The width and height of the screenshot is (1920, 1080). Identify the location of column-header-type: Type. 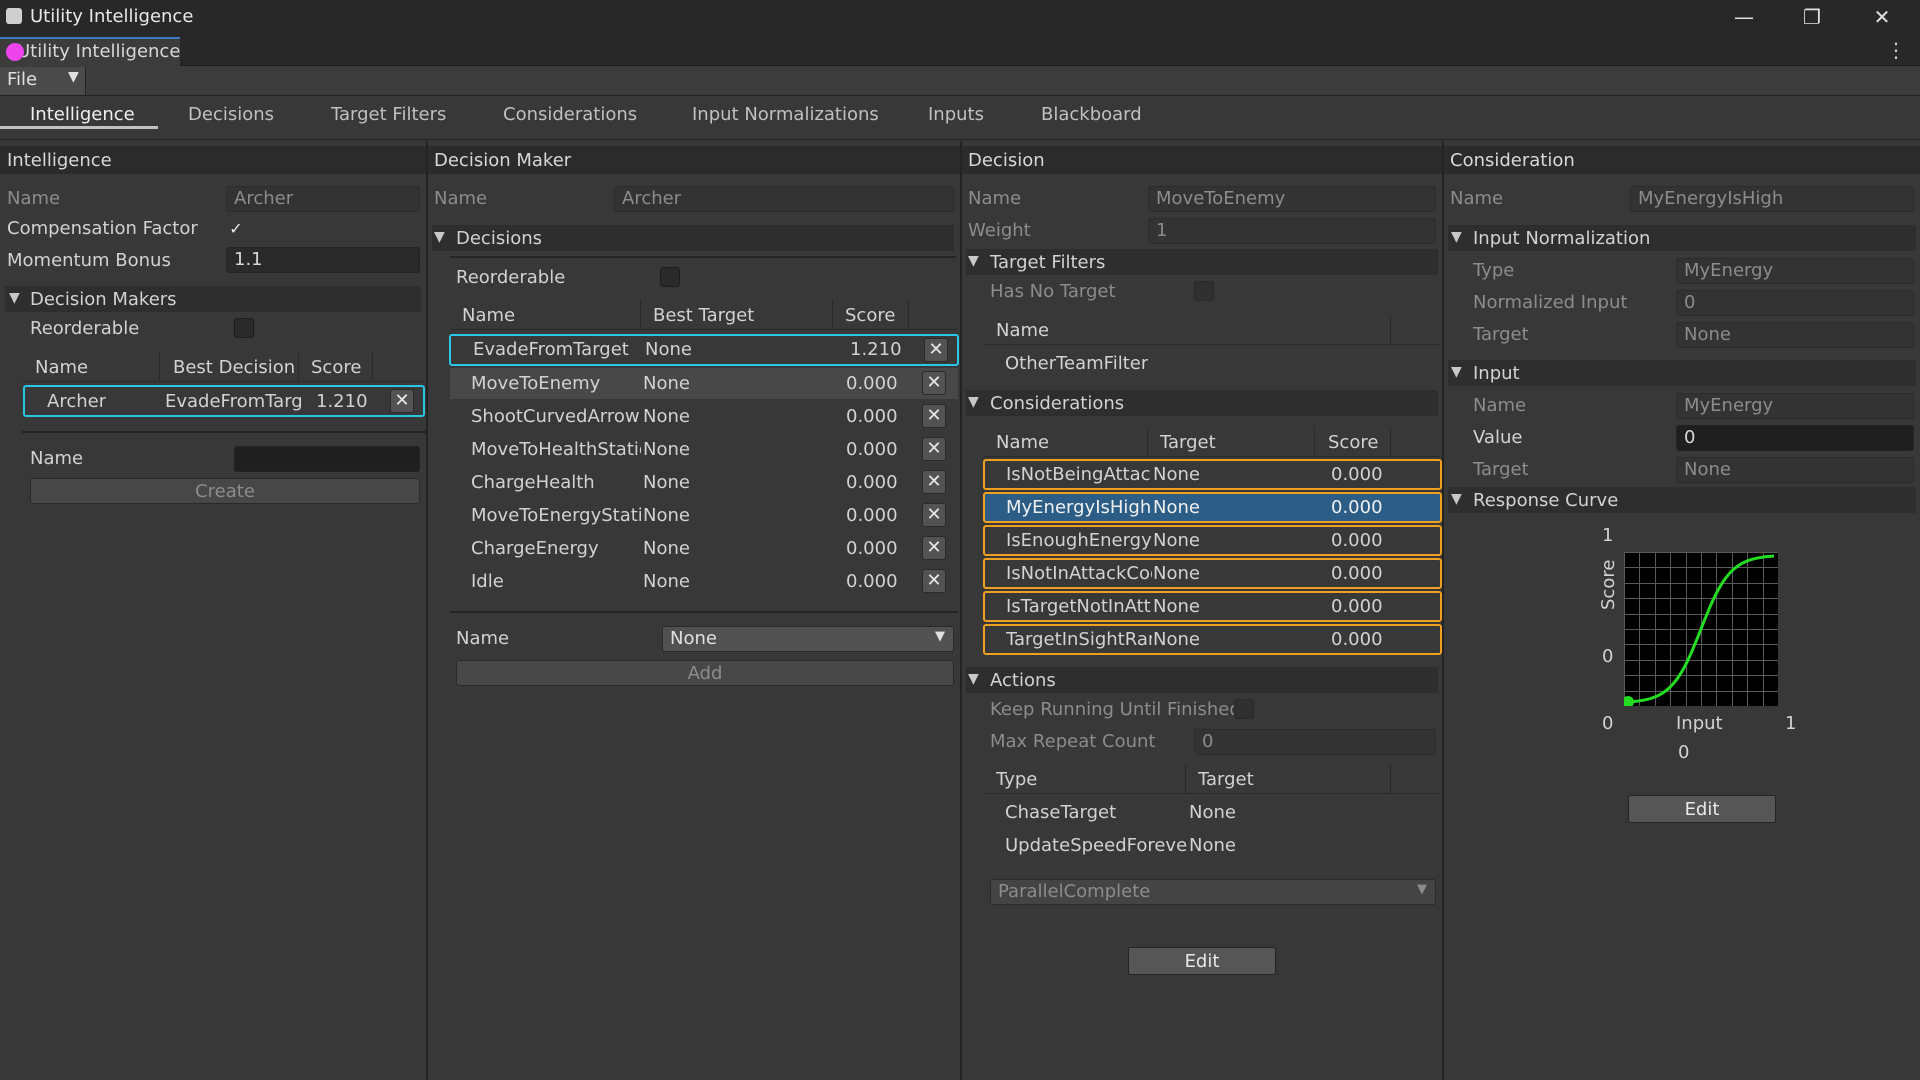
(1016, 779).